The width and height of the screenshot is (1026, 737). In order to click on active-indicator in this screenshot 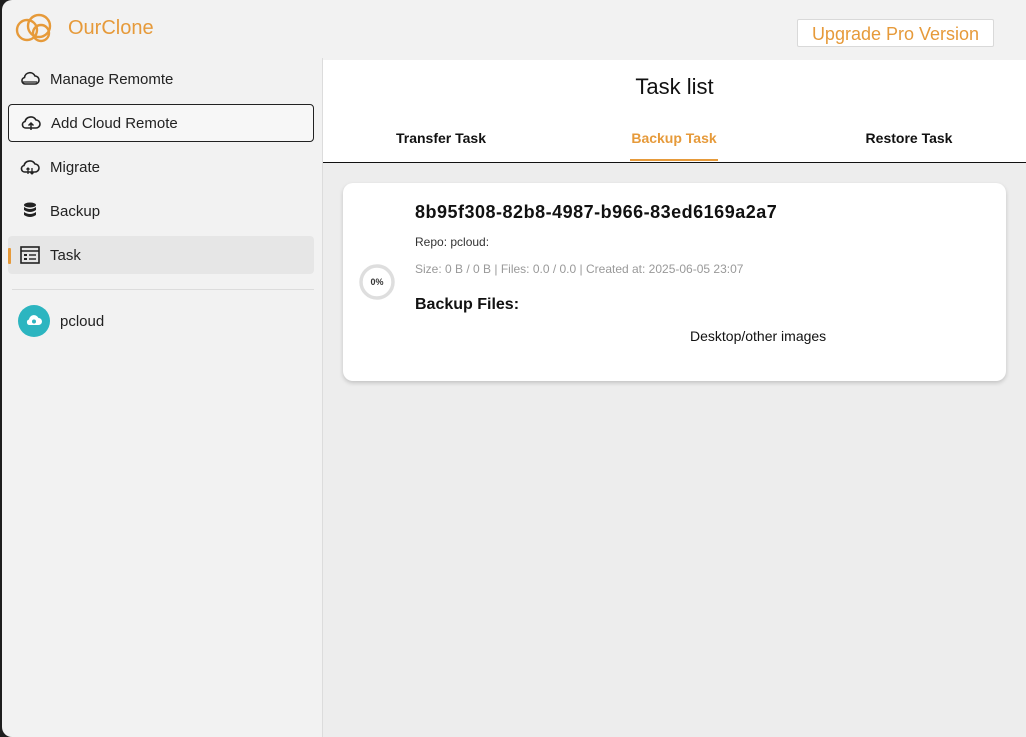, I will do `click(9, 256)`.